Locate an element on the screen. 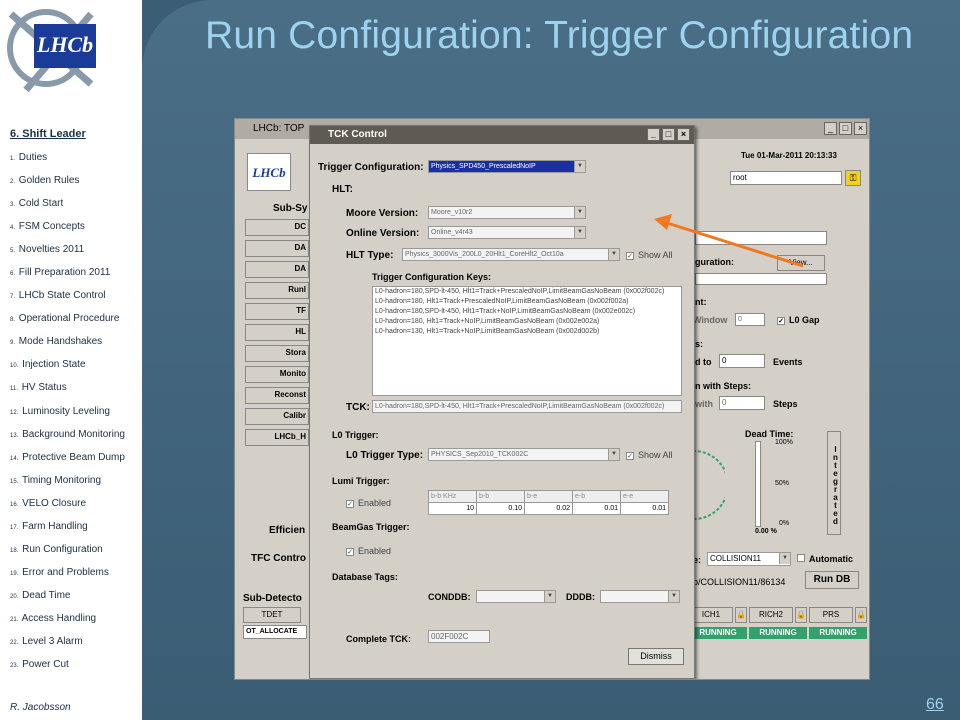 The height and width of the screenshot is (720, 960). nav-item: 11. HV Status is located at coordinates (75, 387).